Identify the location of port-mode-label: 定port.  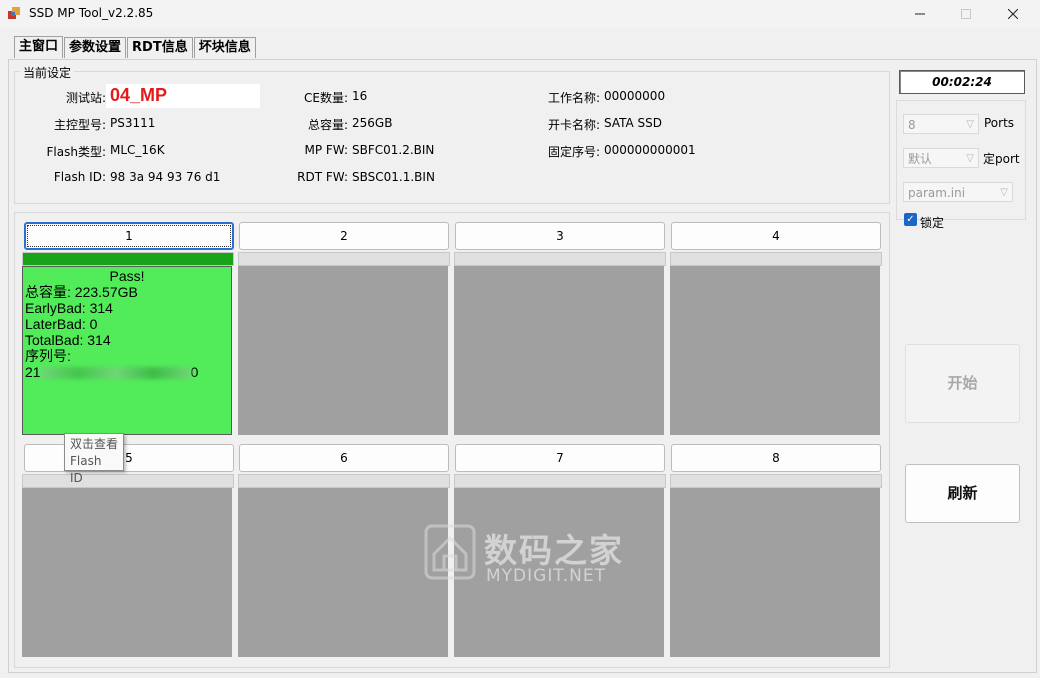
(1001, 159).